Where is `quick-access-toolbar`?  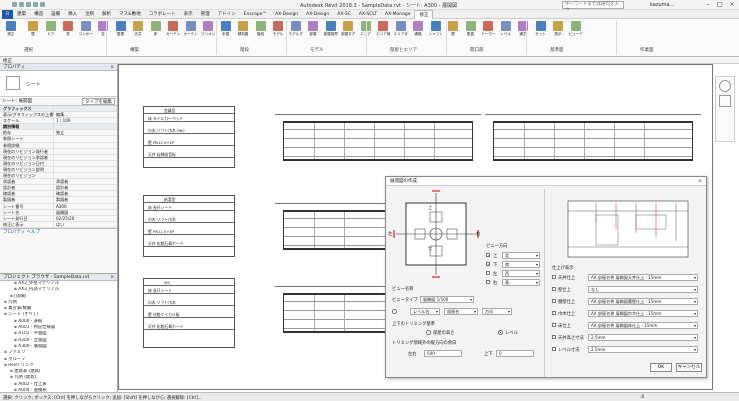 quick-access-toolbar is located at coordinates (36, 5).